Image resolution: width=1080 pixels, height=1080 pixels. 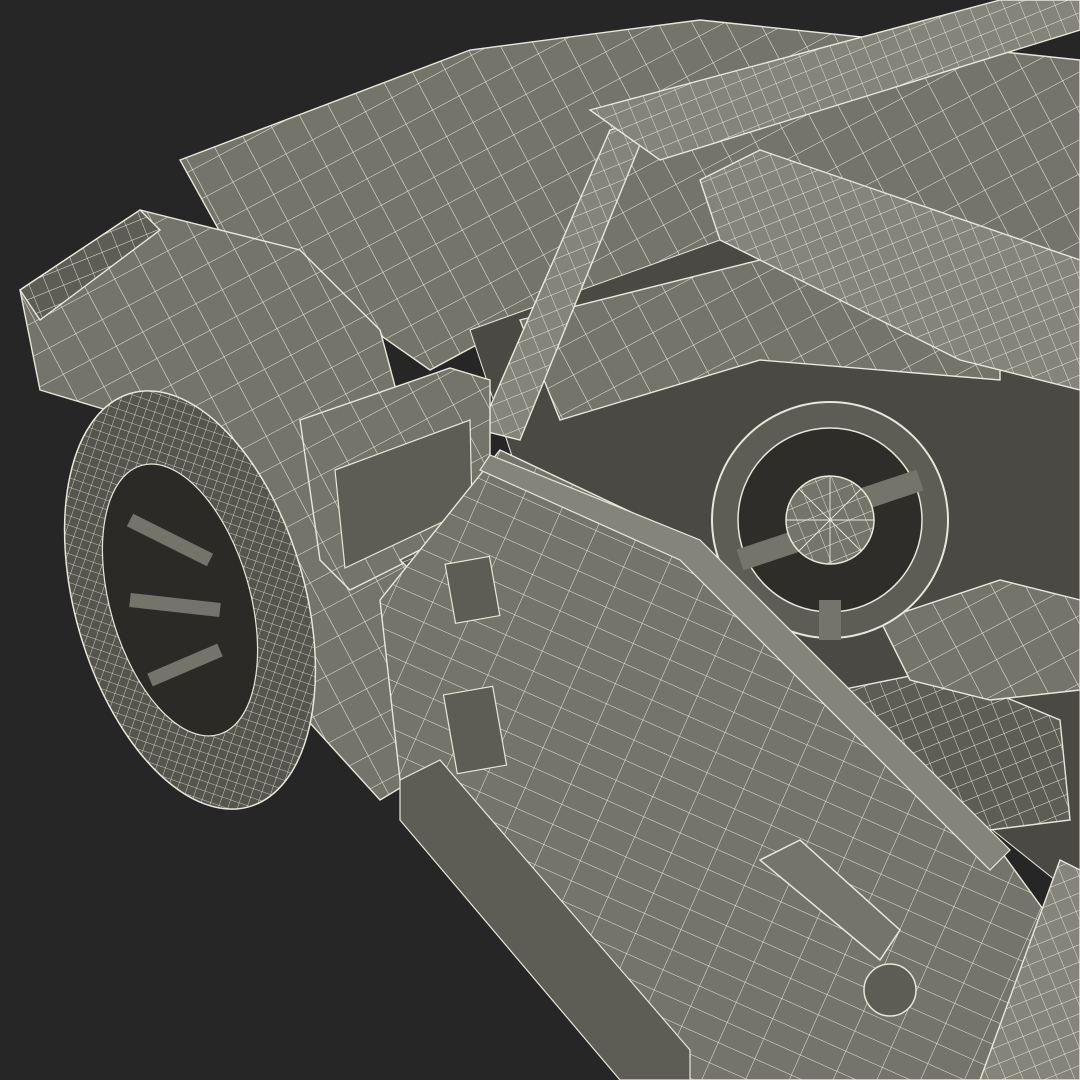 What do you see at coordinates (890, 990) in the screenshot?
I see `door-lock` at bounding box center [890, 990].